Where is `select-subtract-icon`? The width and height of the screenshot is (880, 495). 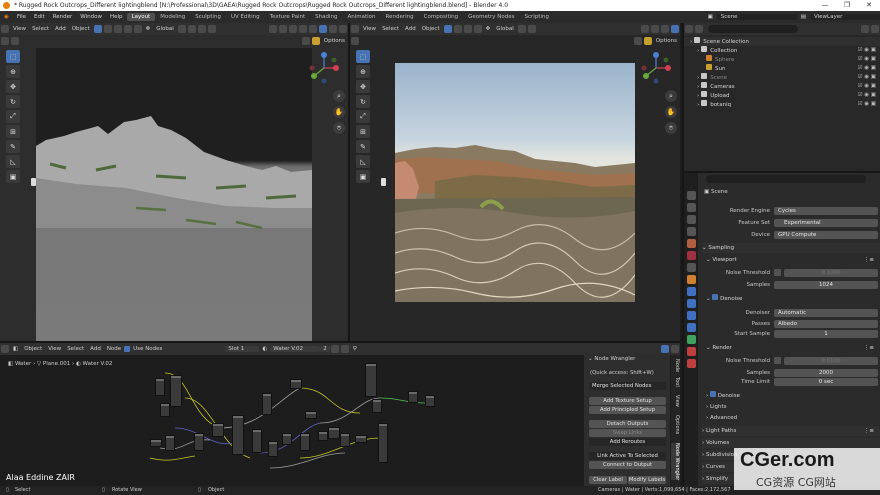
select-subtract-icon is located at coordinates (467, 29).